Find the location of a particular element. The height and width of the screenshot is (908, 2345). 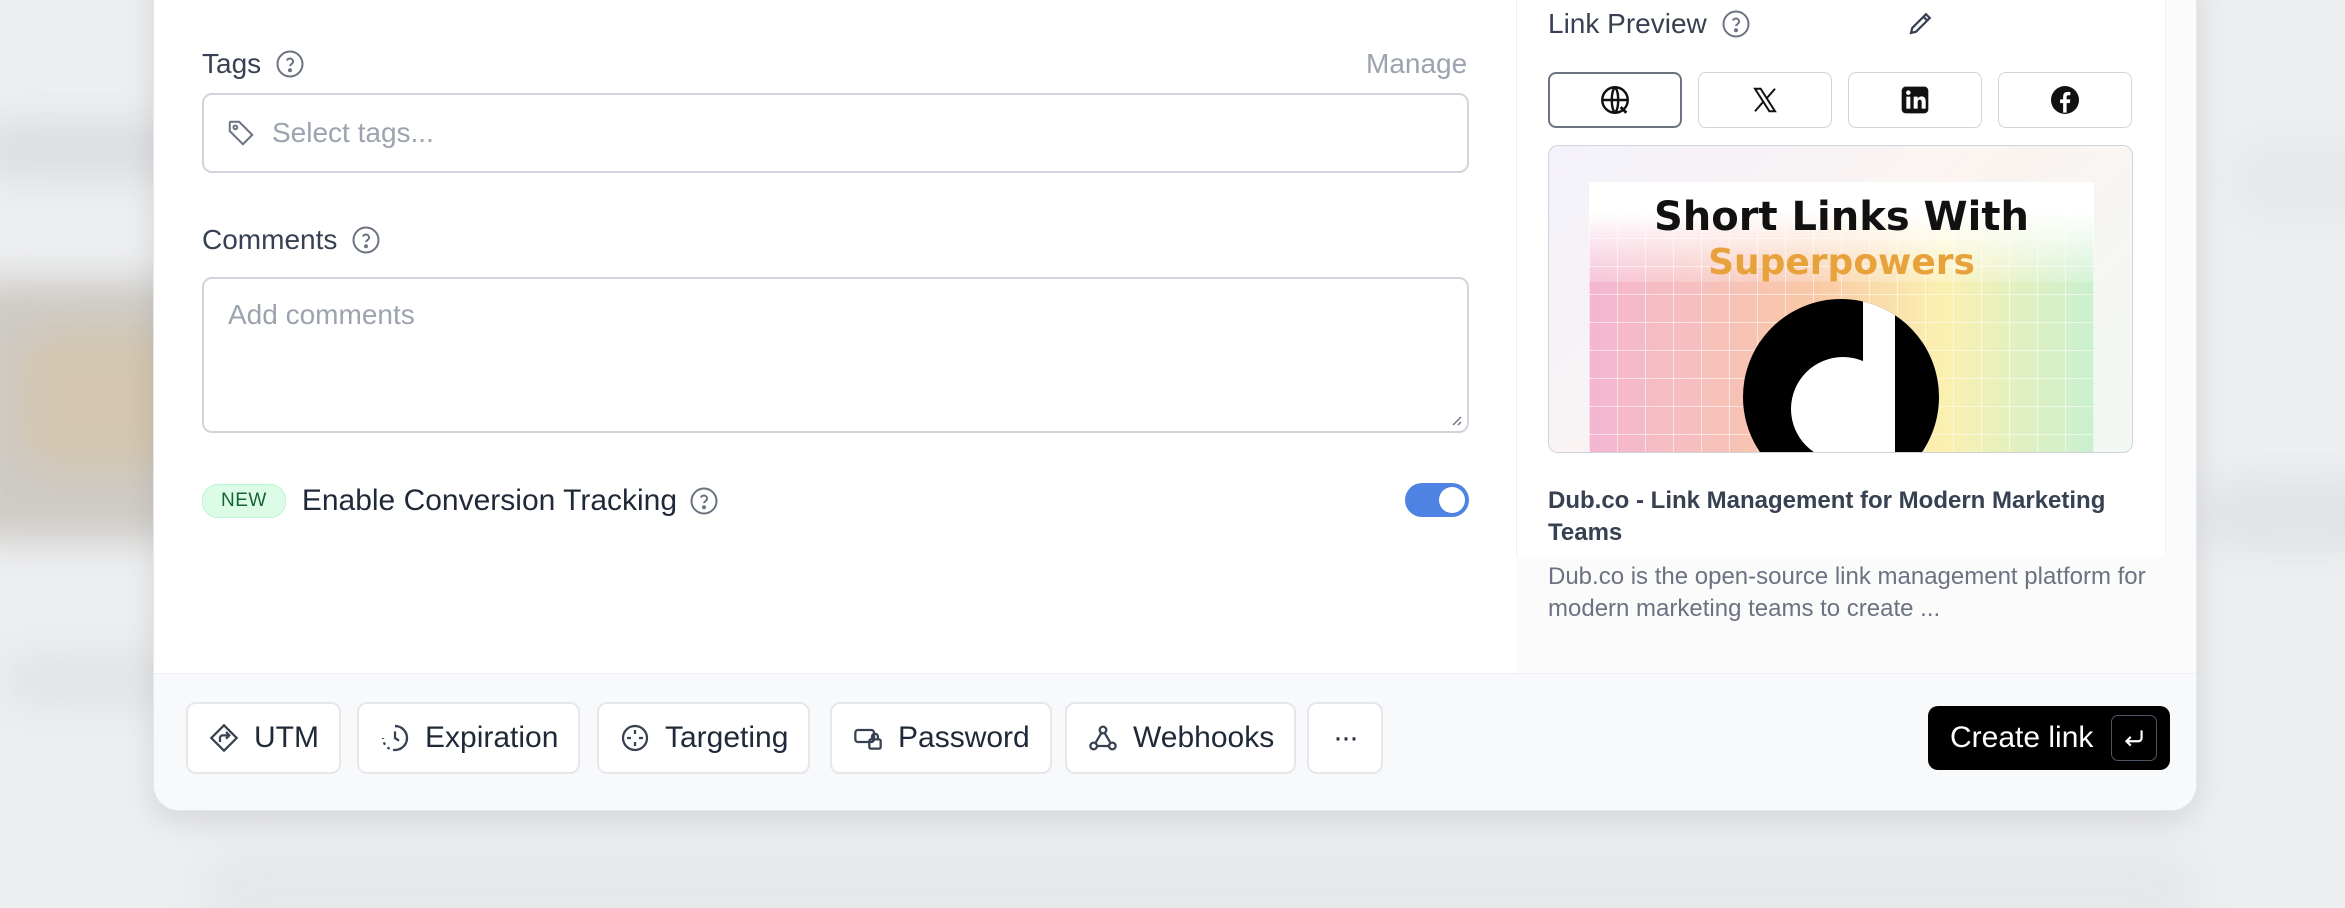

utm-icon is located at coordinates (224, 738).